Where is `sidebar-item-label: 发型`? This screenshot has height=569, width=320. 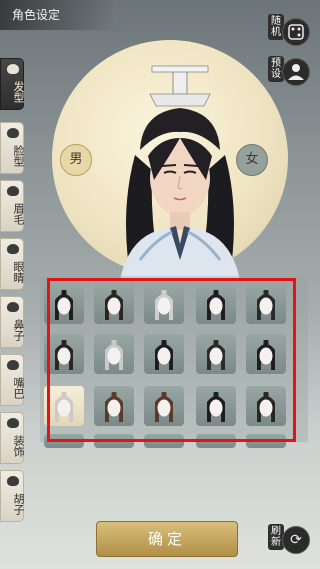
sidebar-item-label: 发型 is located at coordinates (18, 92).